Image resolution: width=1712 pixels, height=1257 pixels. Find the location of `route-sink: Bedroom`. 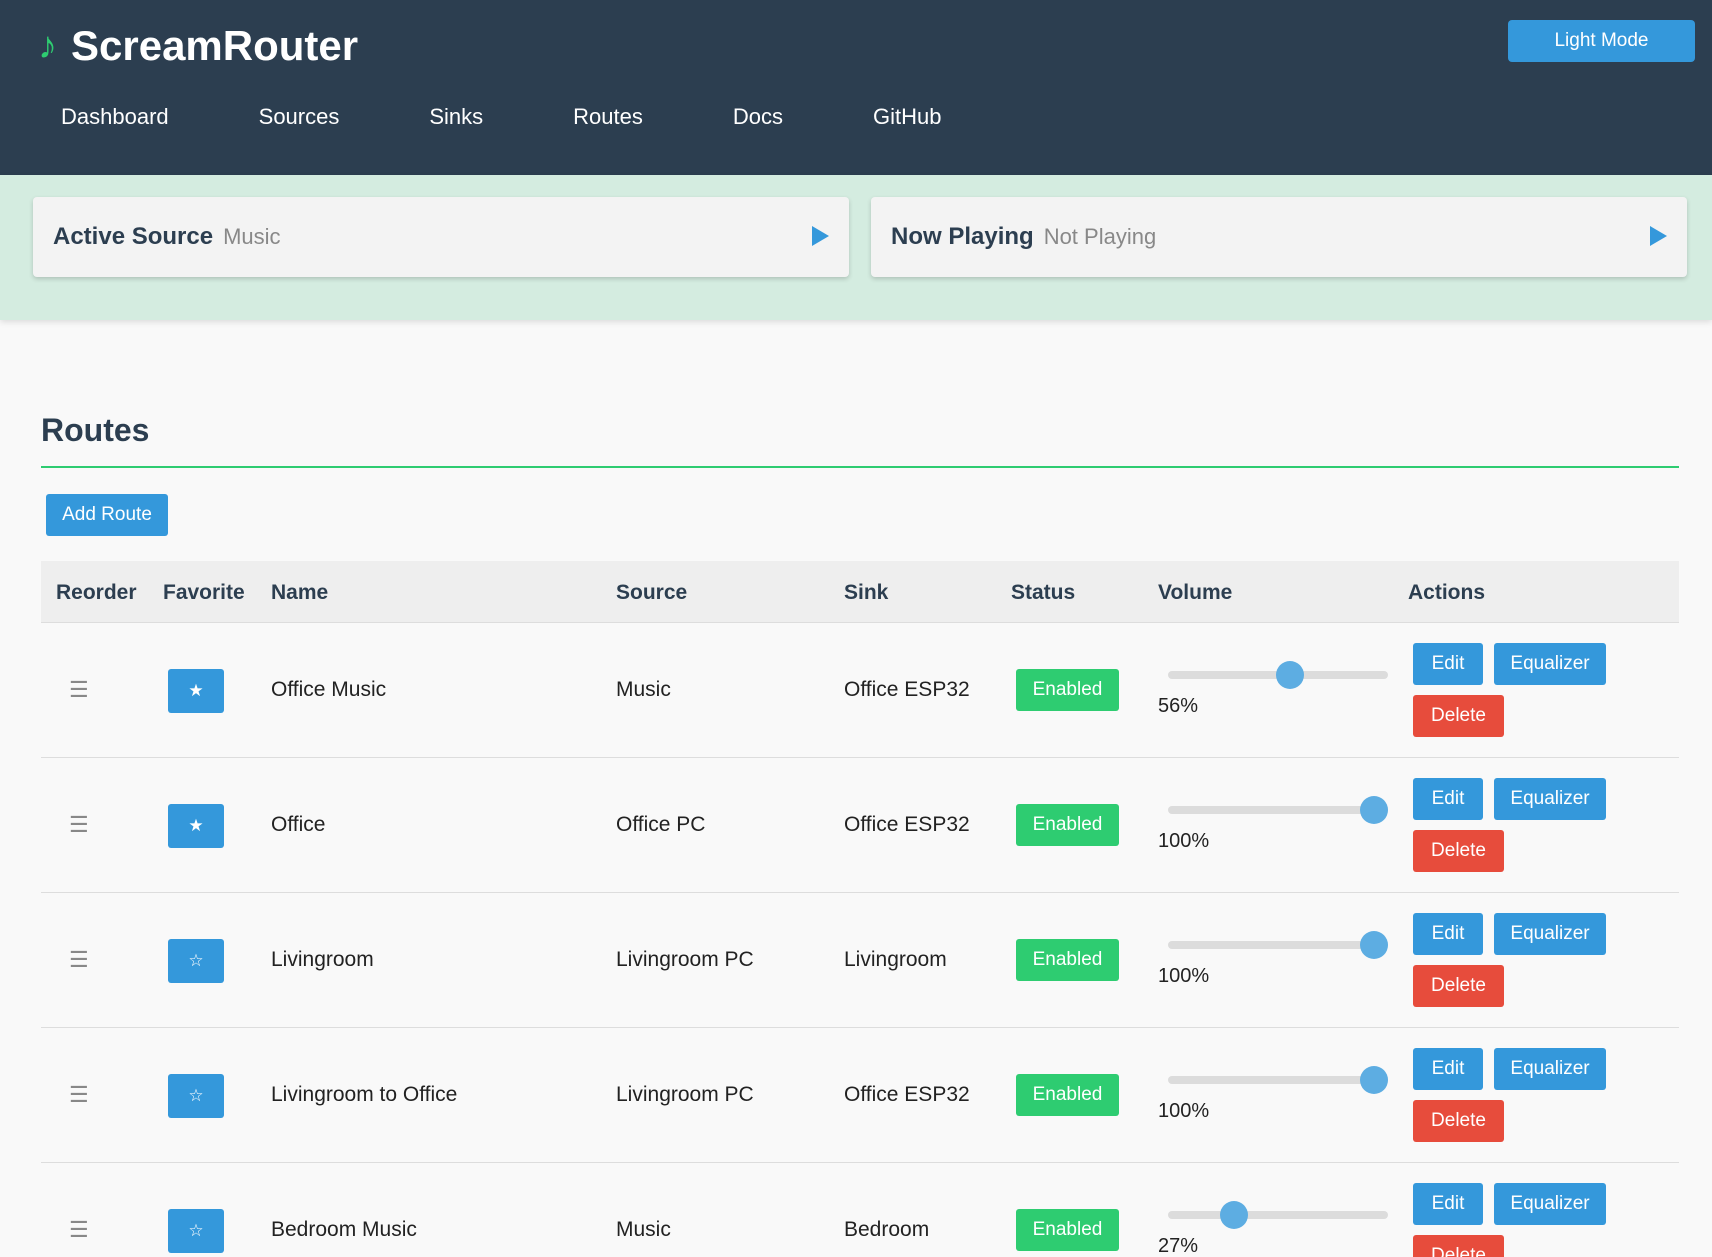

route-sink: Bedroom is located at coordinates (887, 1229).